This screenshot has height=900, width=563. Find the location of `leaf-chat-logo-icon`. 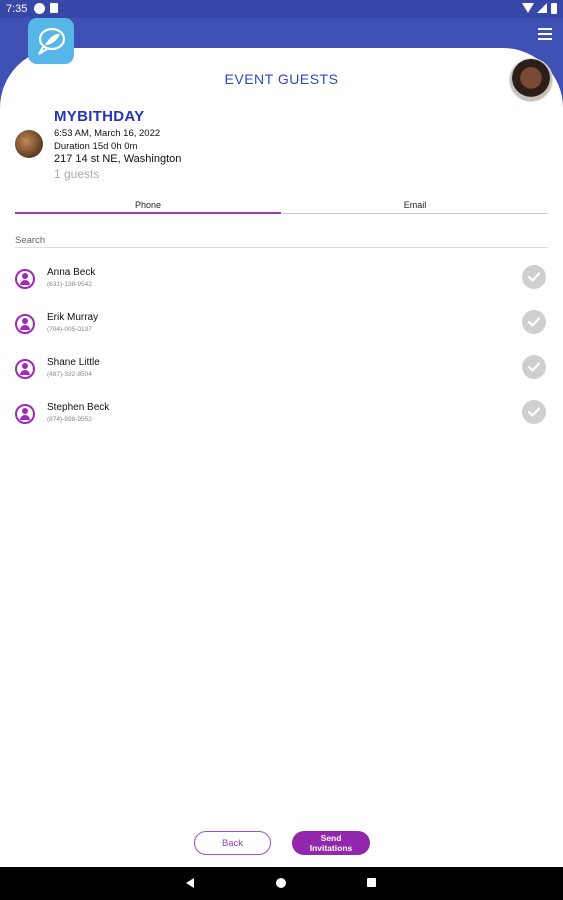

leaf-chat-logo-icon is located at coordinates (52, 41).